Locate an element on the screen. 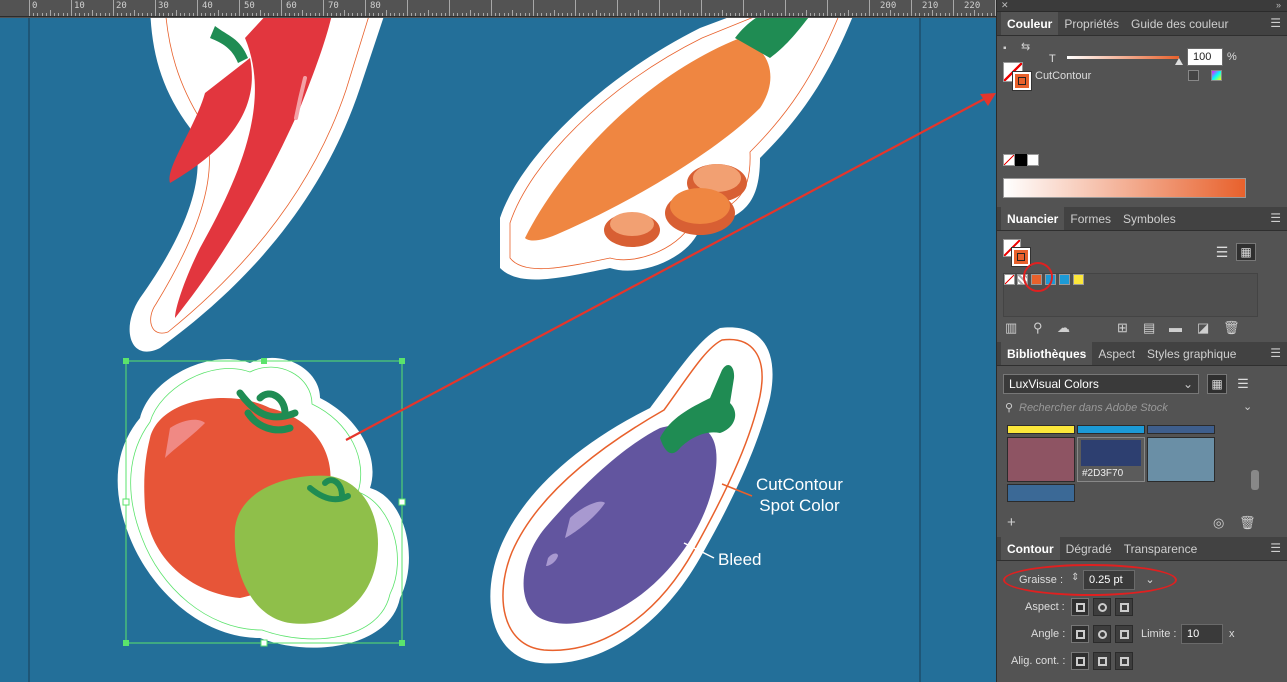  add-icon: + is located at coordinates (1011, 522).